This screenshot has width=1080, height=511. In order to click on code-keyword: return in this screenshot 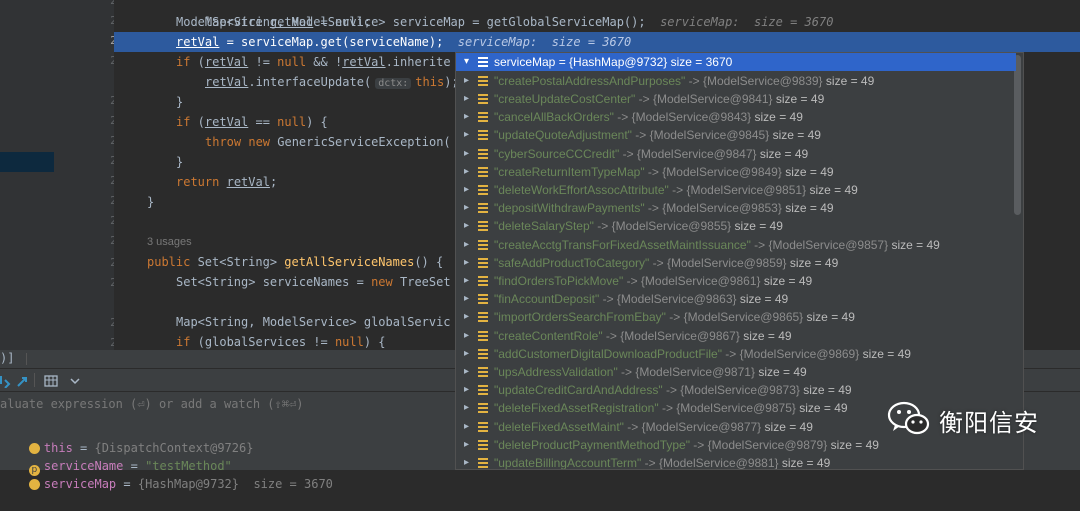, I will do `click(198, 182)`.